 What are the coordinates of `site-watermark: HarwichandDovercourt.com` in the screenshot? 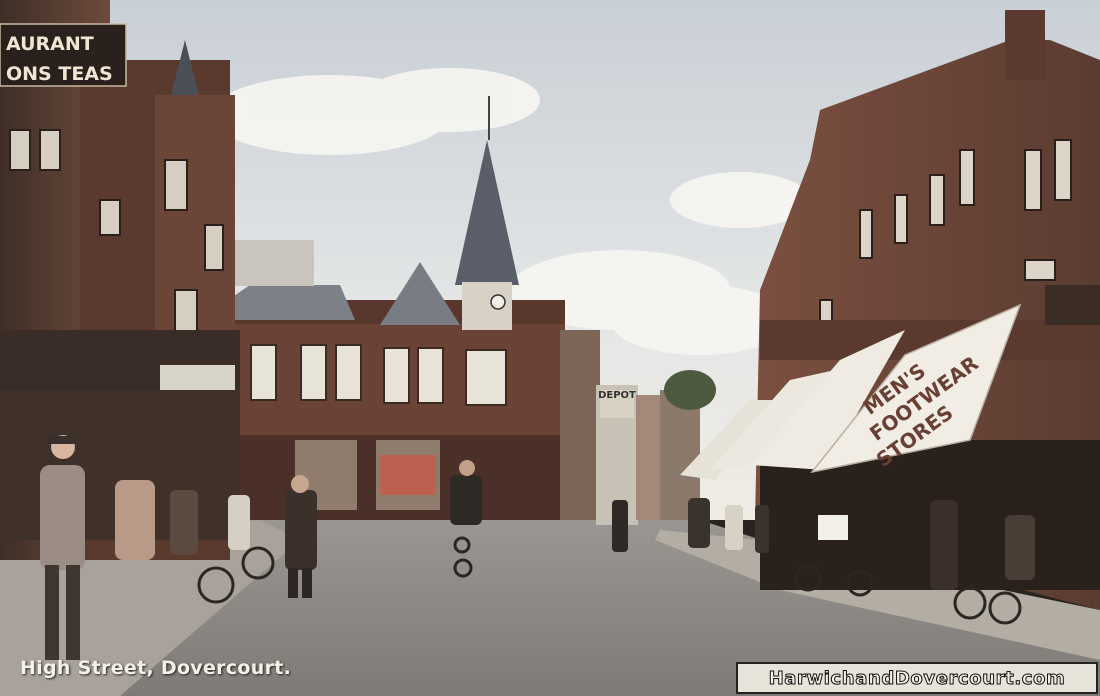 It's located at (917, 678).